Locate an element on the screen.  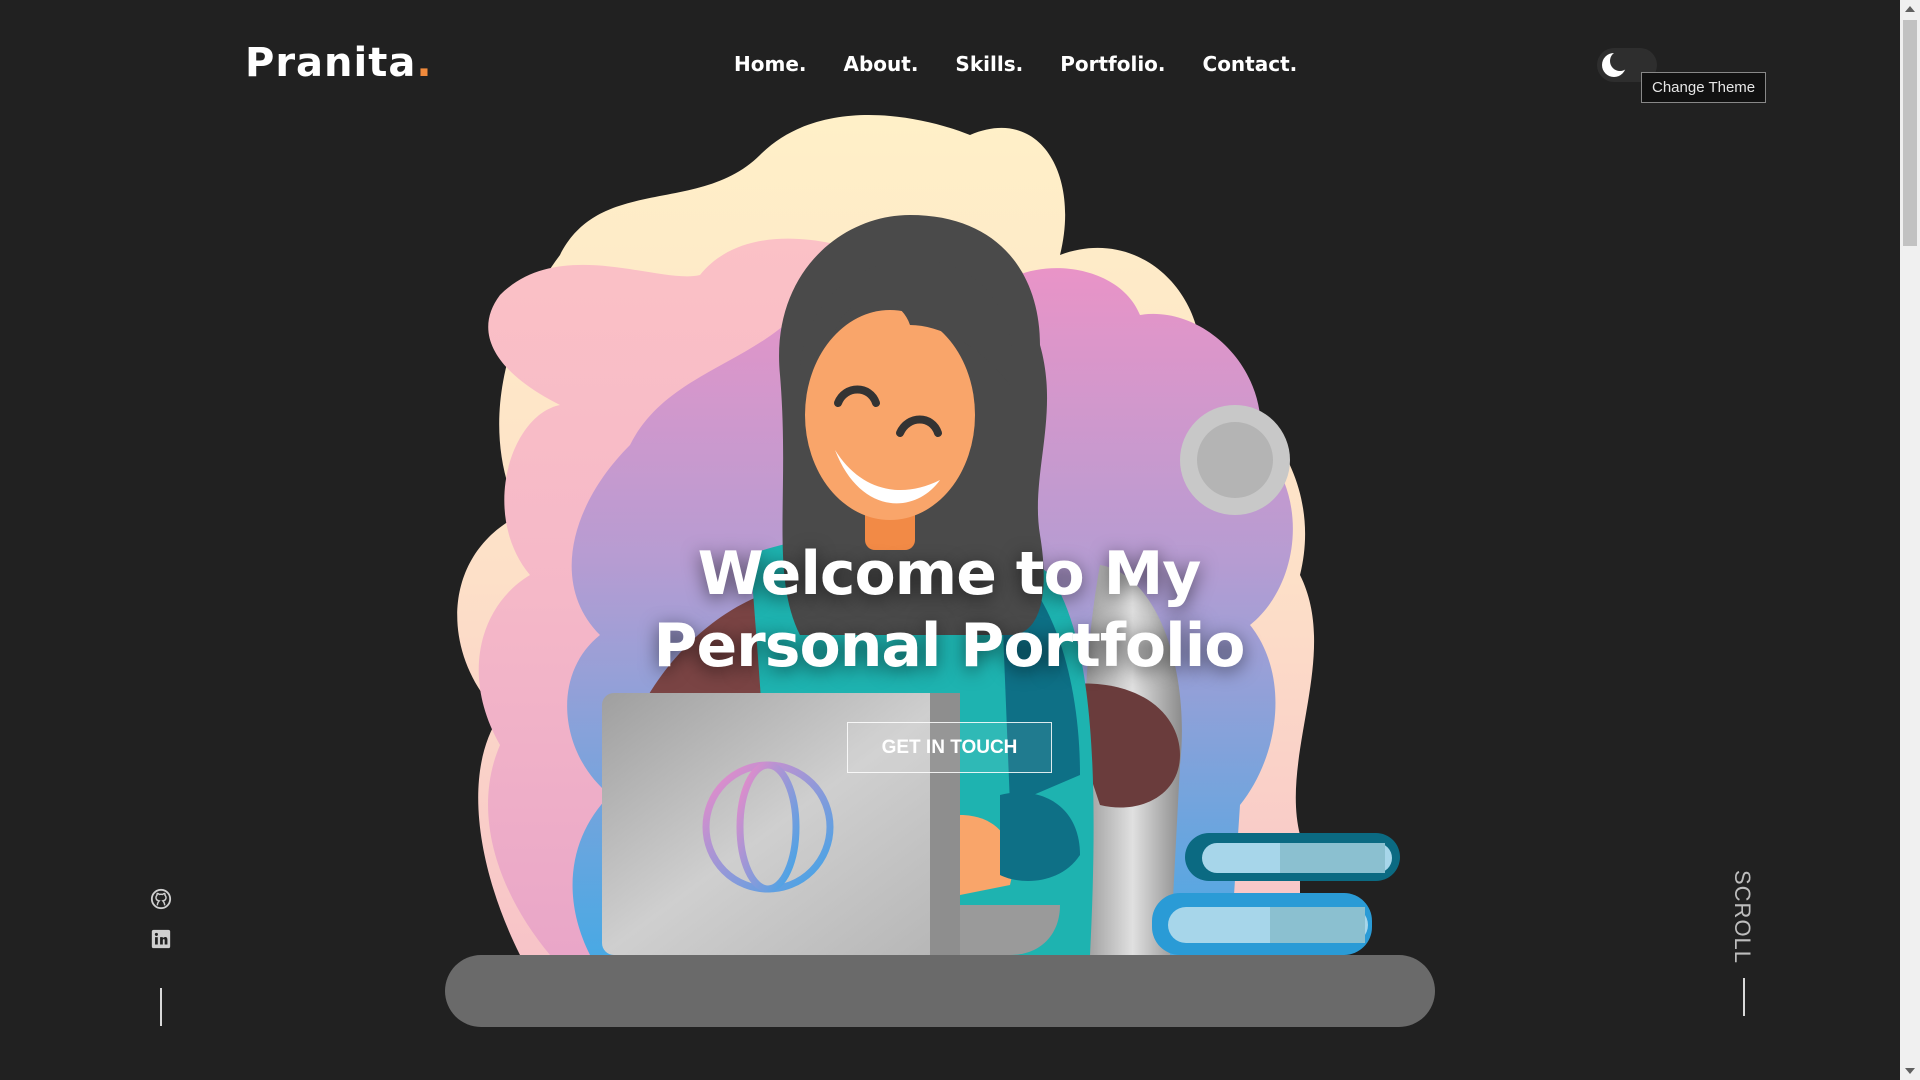
get-in-touch-button: GET IN TOUCH is located at coordinates (949, 747).